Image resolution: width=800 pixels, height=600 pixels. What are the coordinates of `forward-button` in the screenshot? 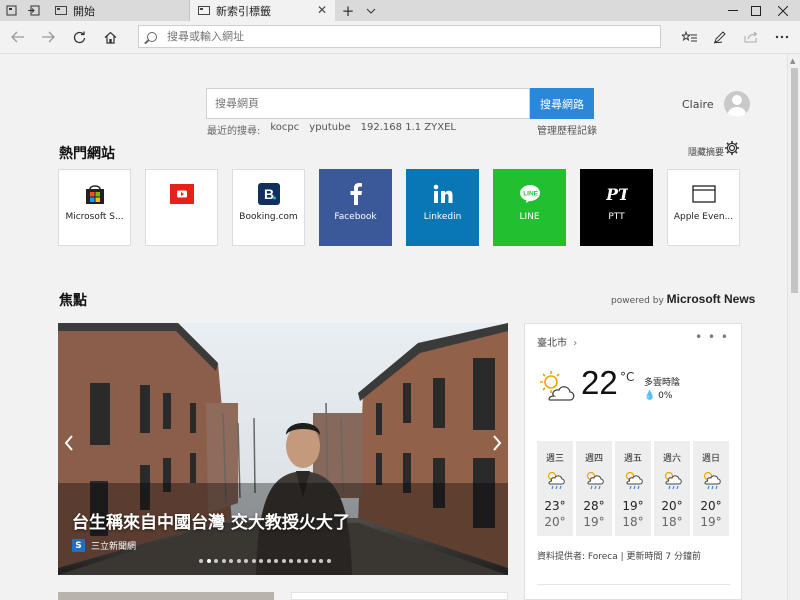 It's located at (48, 37).